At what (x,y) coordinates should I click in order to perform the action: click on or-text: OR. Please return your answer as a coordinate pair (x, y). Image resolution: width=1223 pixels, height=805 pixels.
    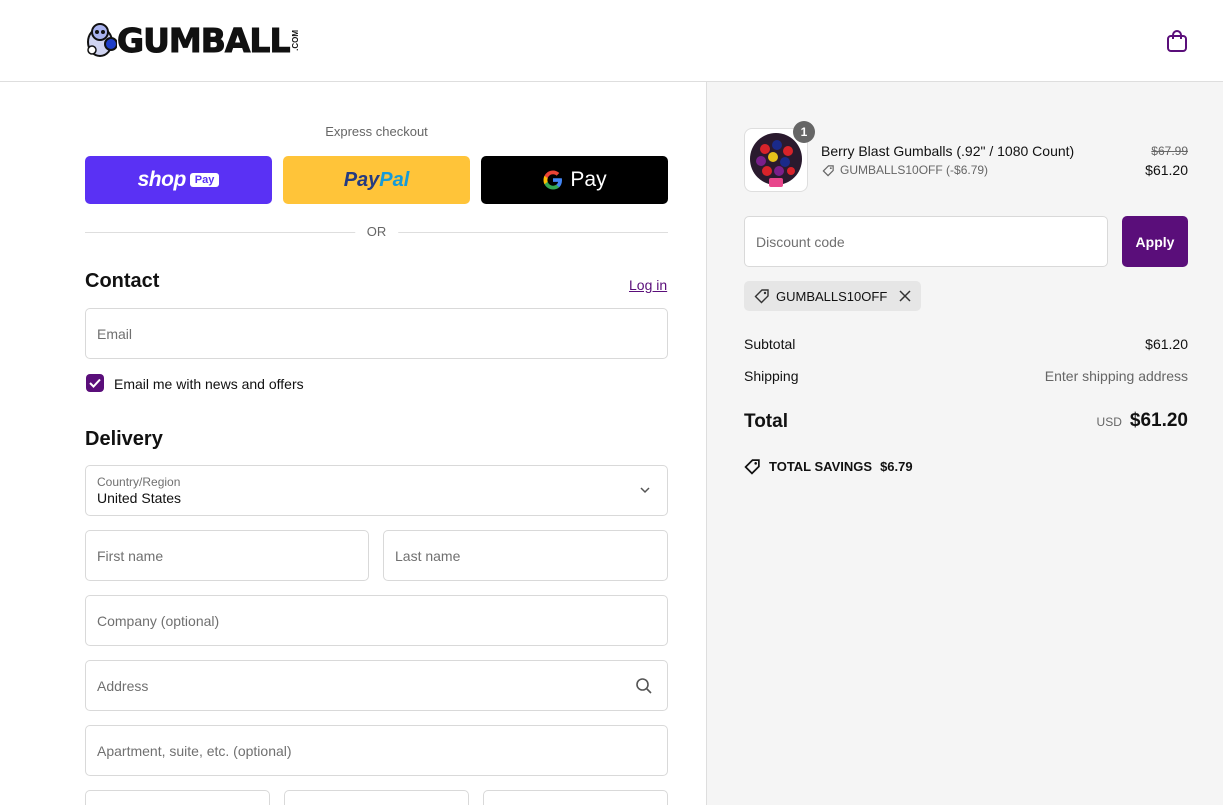
    Looking at the image, I should click on (376, 231).